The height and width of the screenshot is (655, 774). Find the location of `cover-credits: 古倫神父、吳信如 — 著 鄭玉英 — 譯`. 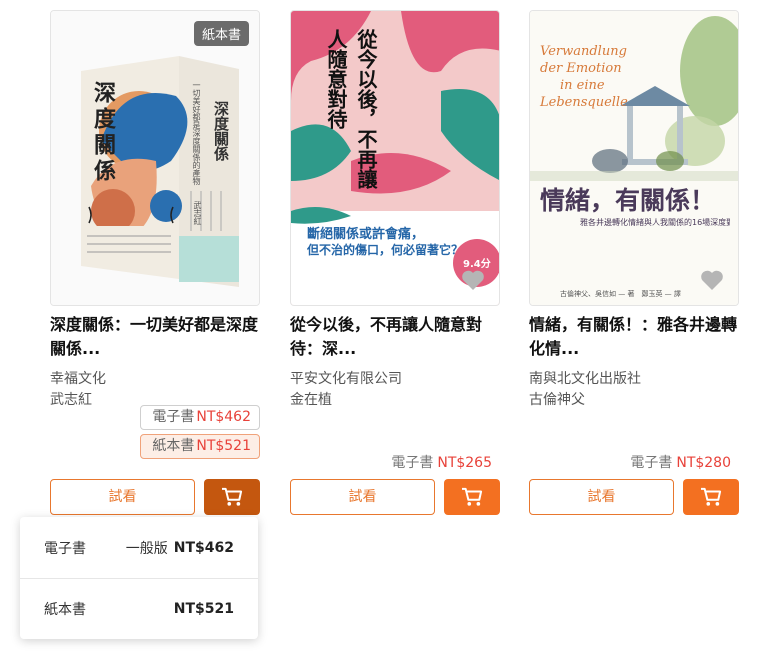

cover-credits: 古倫神父、吳信如 — 著 鄭玉英 — 譯 is located at coordinates (620, 294).